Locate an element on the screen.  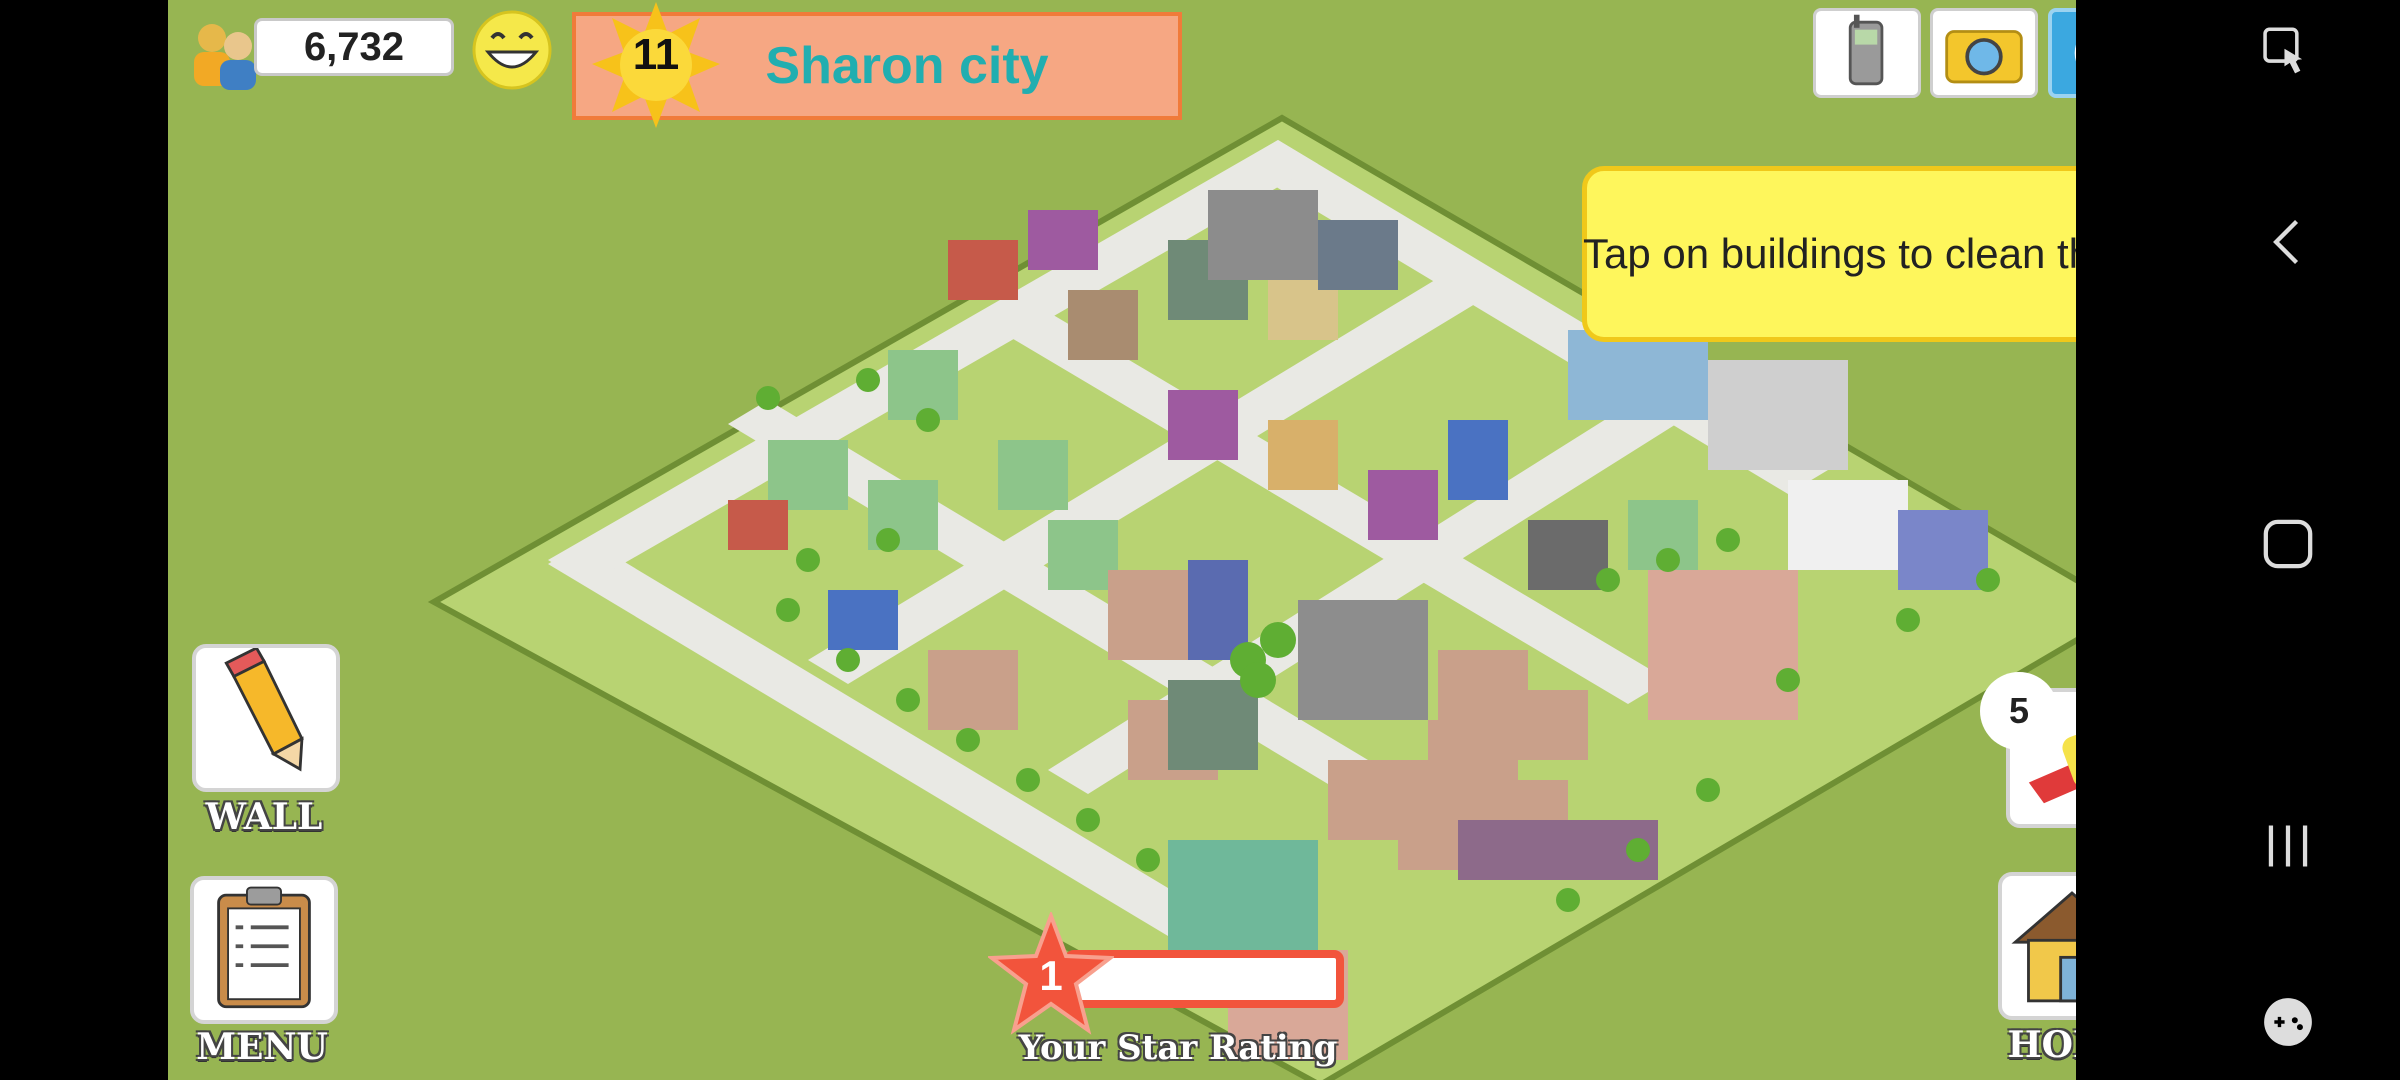
back-icon is located at coordinates (2286, 242).